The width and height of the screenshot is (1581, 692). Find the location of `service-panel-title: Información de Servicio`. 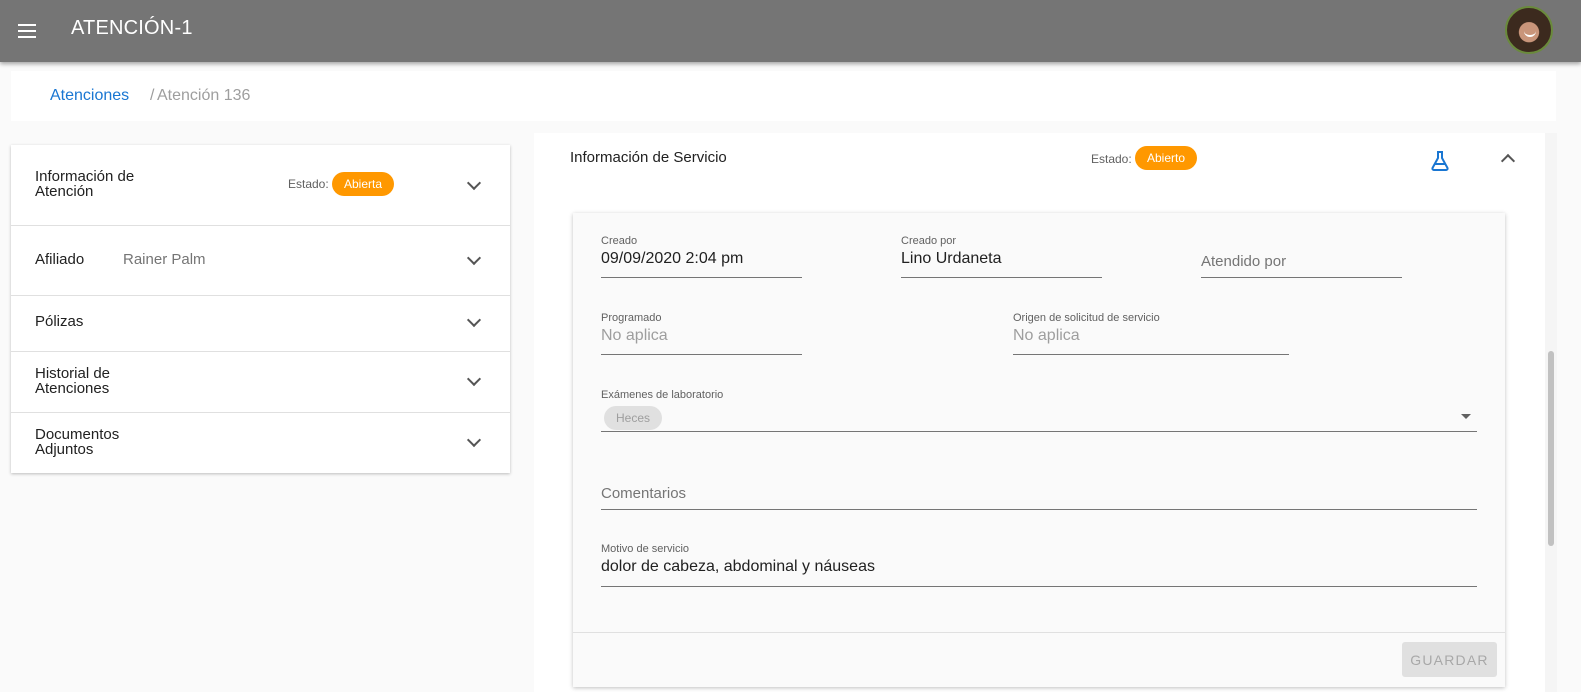

service-panel-title: Información de Servicio is located at coordinates (648, 157).